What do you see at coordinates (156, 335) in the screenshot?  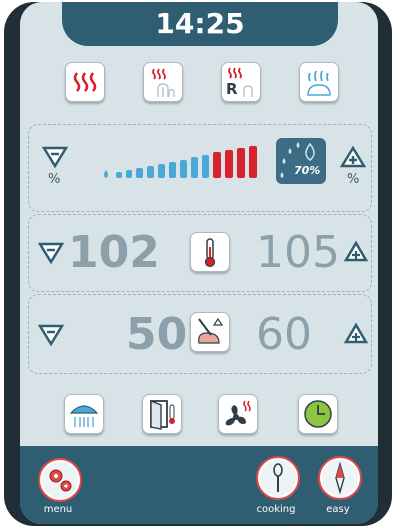 I see `core-probe-set-value: 50` at bounding box center [156, 335].